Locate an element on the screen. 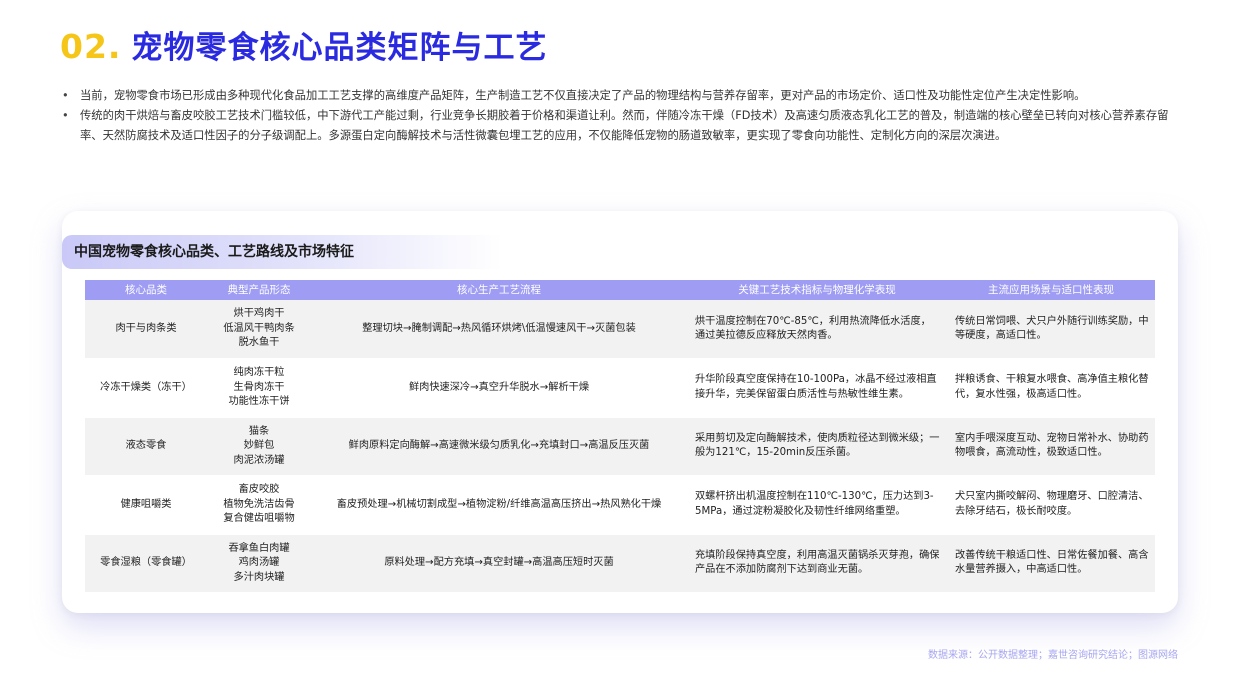  cell-process: 鲜肉快速深冷→真空升华脱水→解析干燥 is located at coordinates (499, 388).